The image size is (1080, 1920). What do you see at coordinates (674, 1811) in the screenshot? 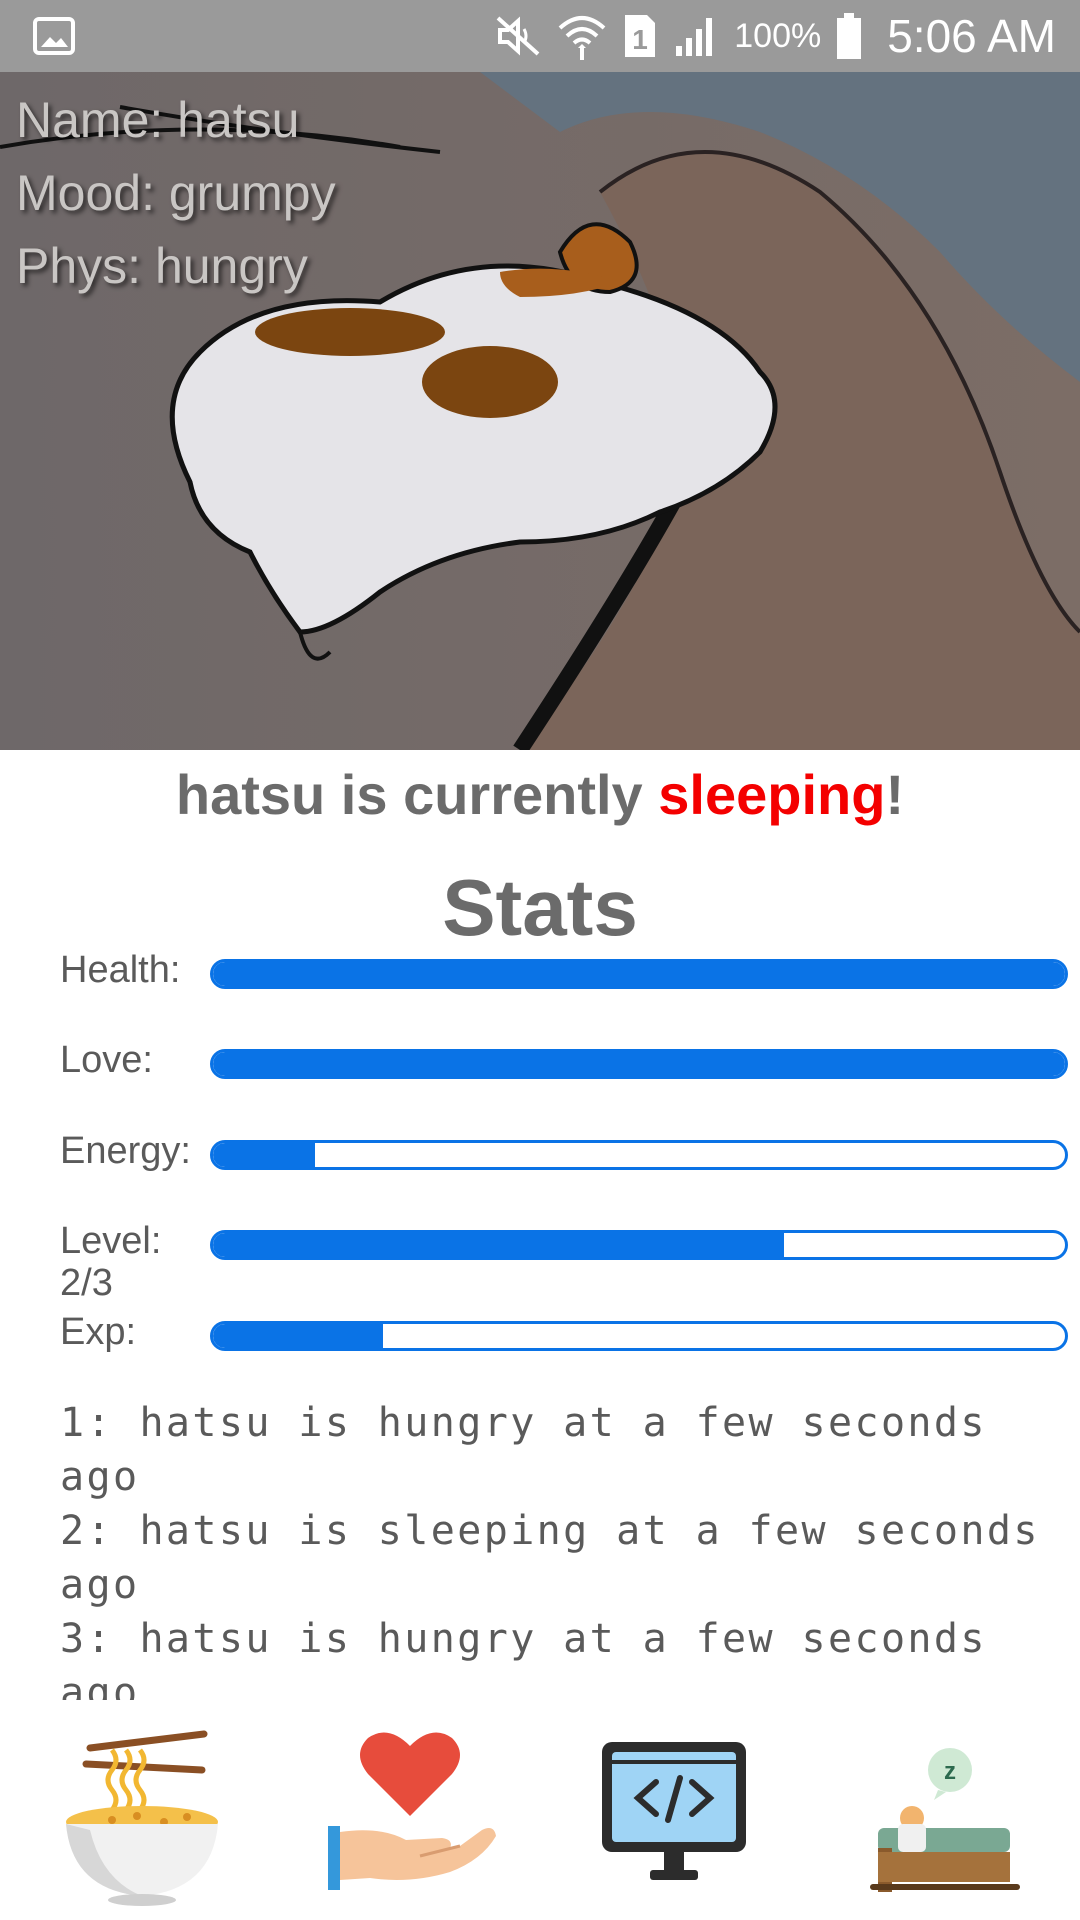
I see `computer-code-icon` at bounding box center [674, 1811].